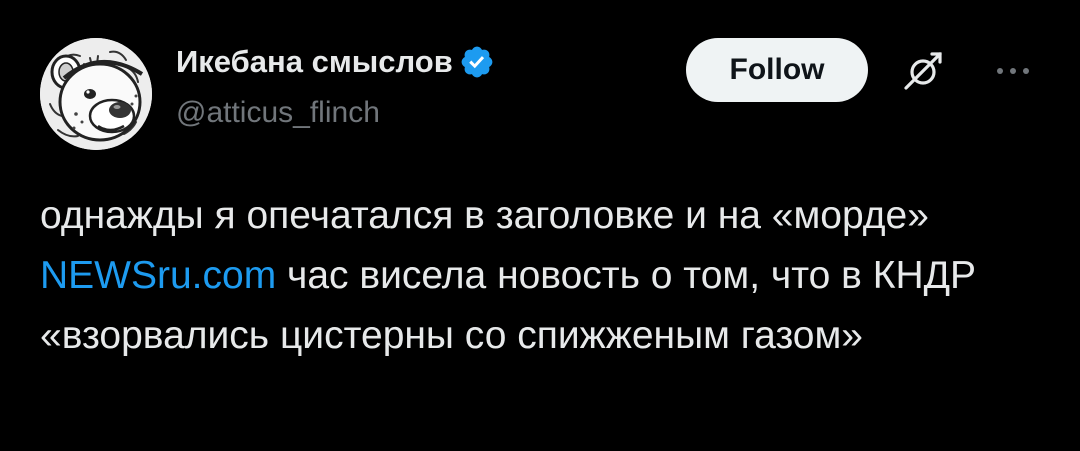 The width and height of the screenshot is (1080, 451). I want to click on cartoon-bear-avatar-icon, so click(96, 94).